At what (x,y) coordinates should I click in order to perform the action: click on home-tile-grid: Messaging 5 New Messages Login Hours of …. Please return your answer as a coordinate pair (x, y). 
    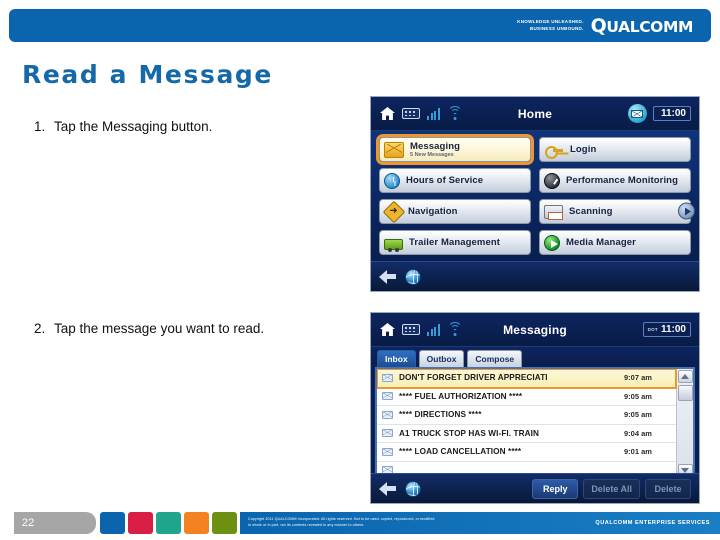
    Looking at the image, I should click on (533, 194).